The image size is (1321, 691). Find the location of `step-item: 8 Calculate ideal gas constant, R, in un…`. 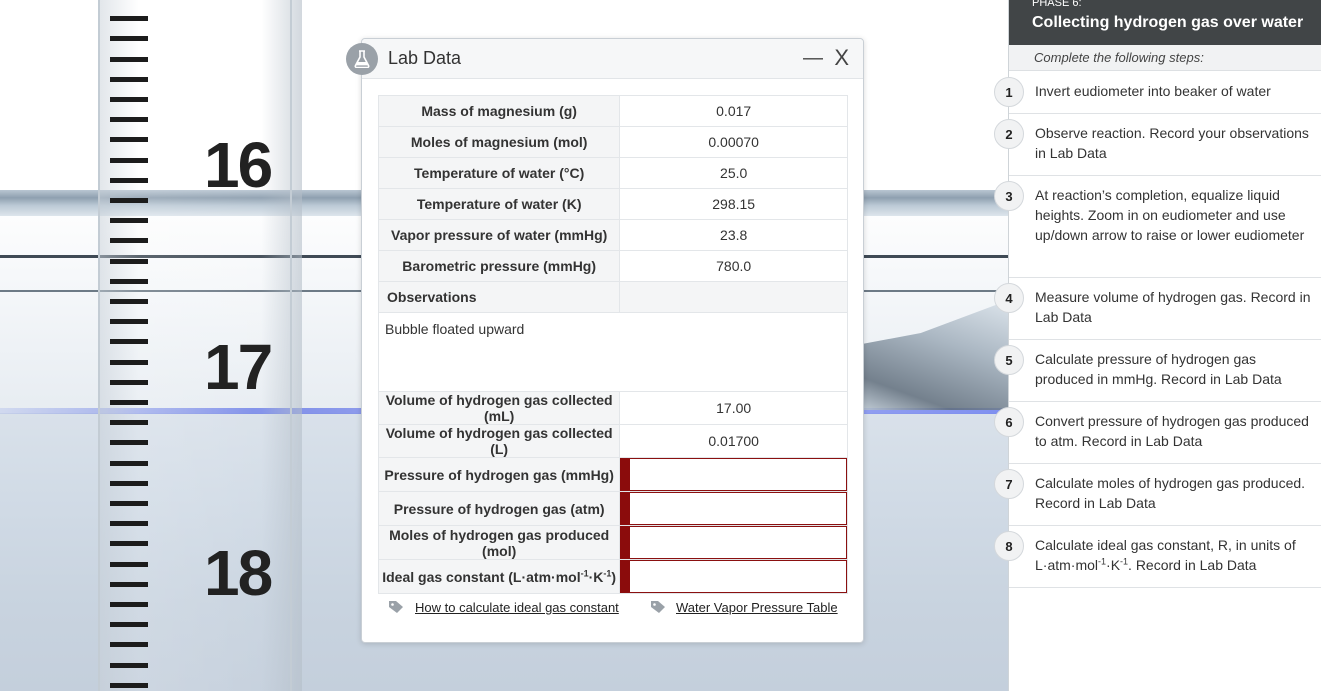

step-item: 8 Calculate ideal gas constant, R, in un… is located at coordinates (1157, 557).